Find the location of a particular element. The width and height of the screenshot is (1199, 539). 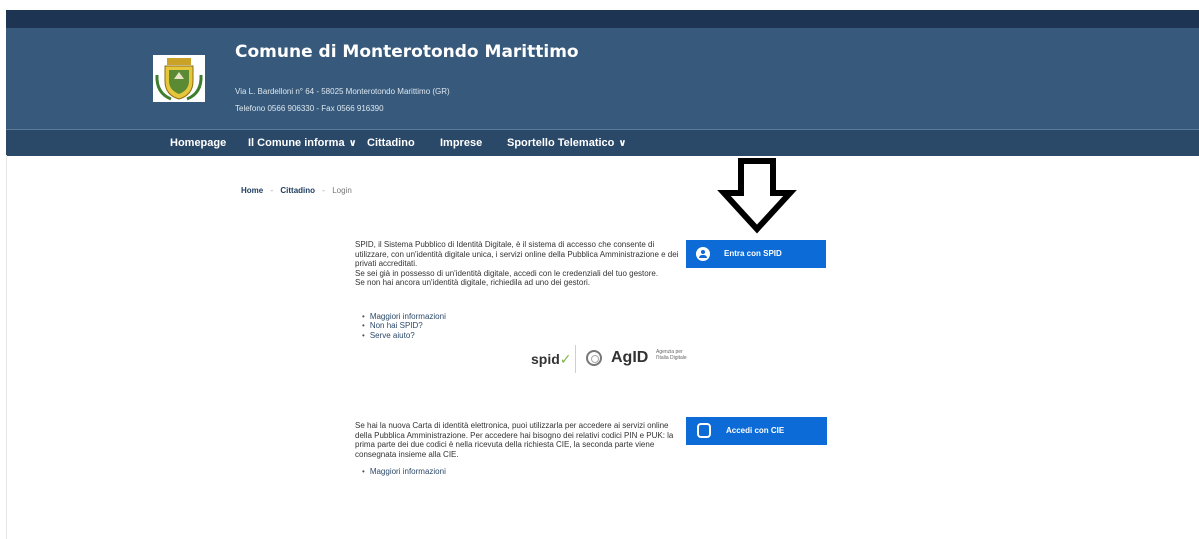

nav-cittadino: Cittadino is located at coordinates (391, 143).